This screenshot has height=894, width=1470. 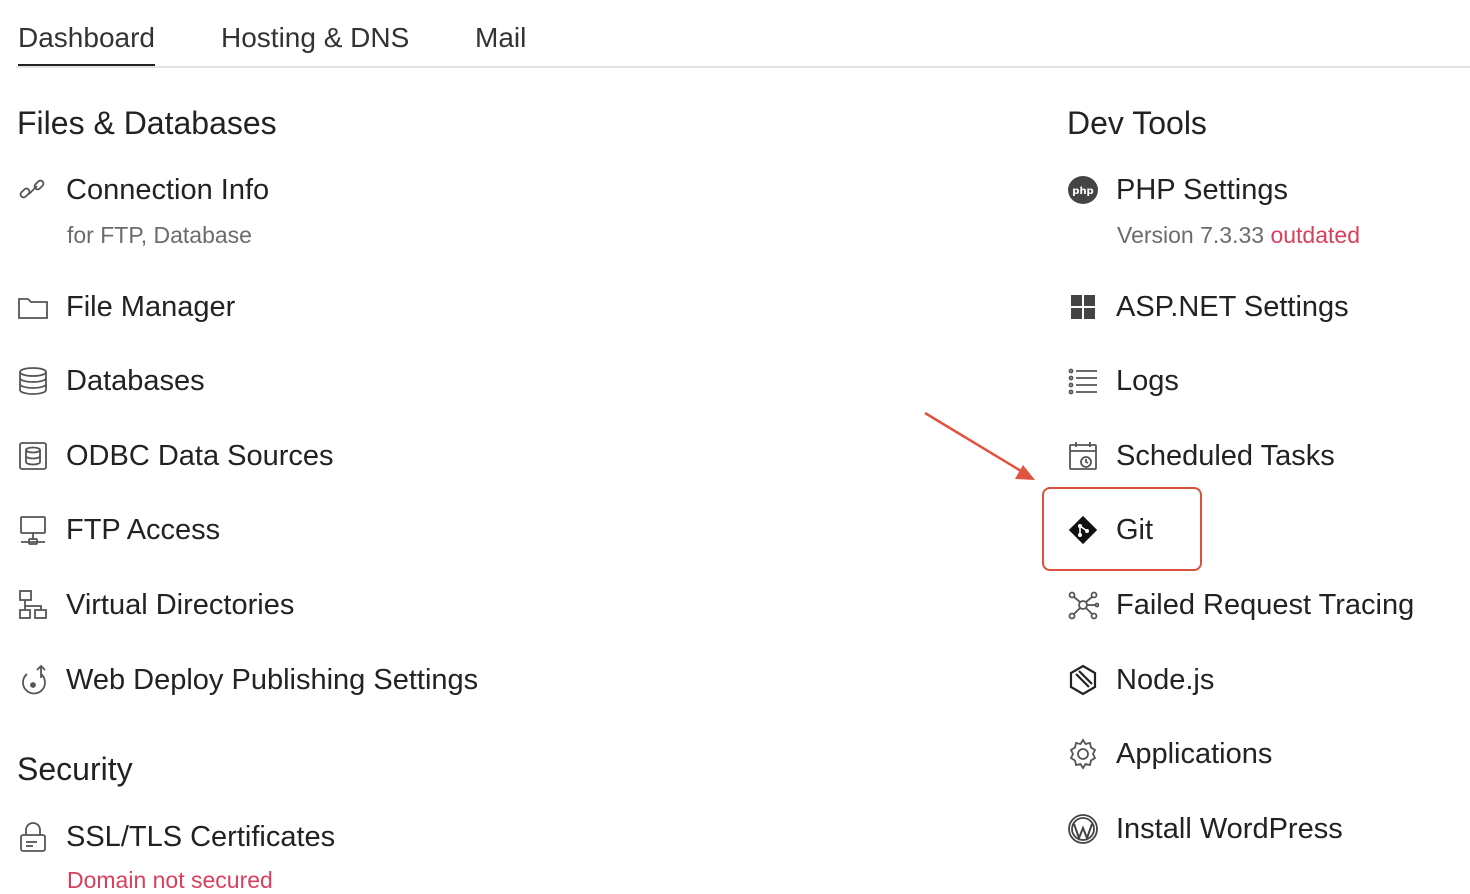 I want to click on svg-text: php, so click(x=1082, y=191).